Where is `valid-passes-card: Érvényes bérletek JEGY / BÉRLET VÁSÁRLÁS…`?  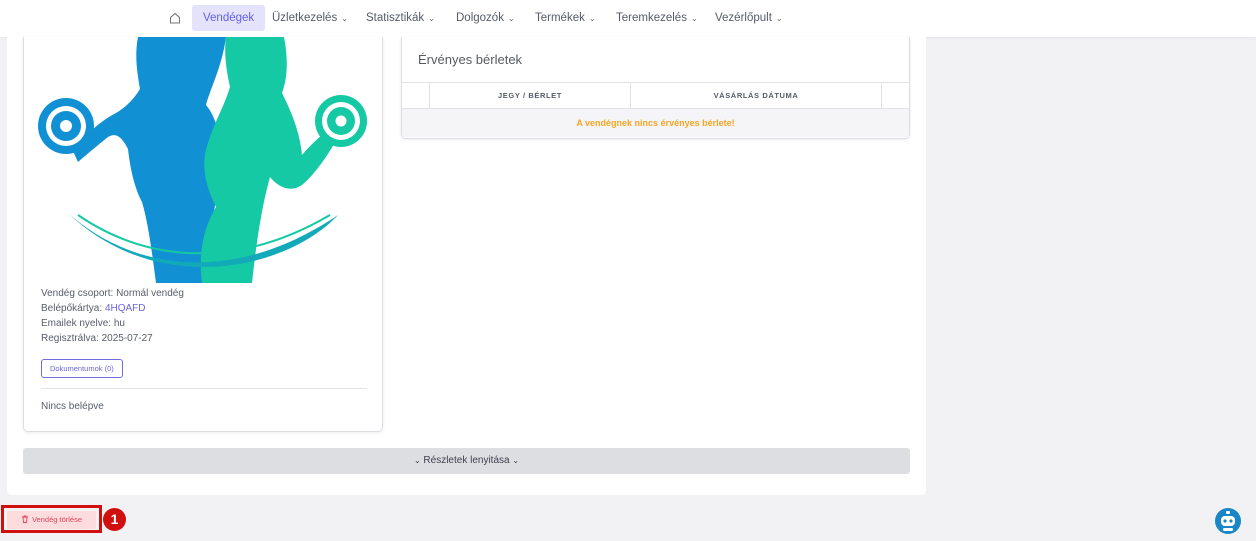
valid-passes-card: Érvényes bérletek JEGY / BÉRLET VÁSÁRLÁS… is located at coordinates (655, 88).